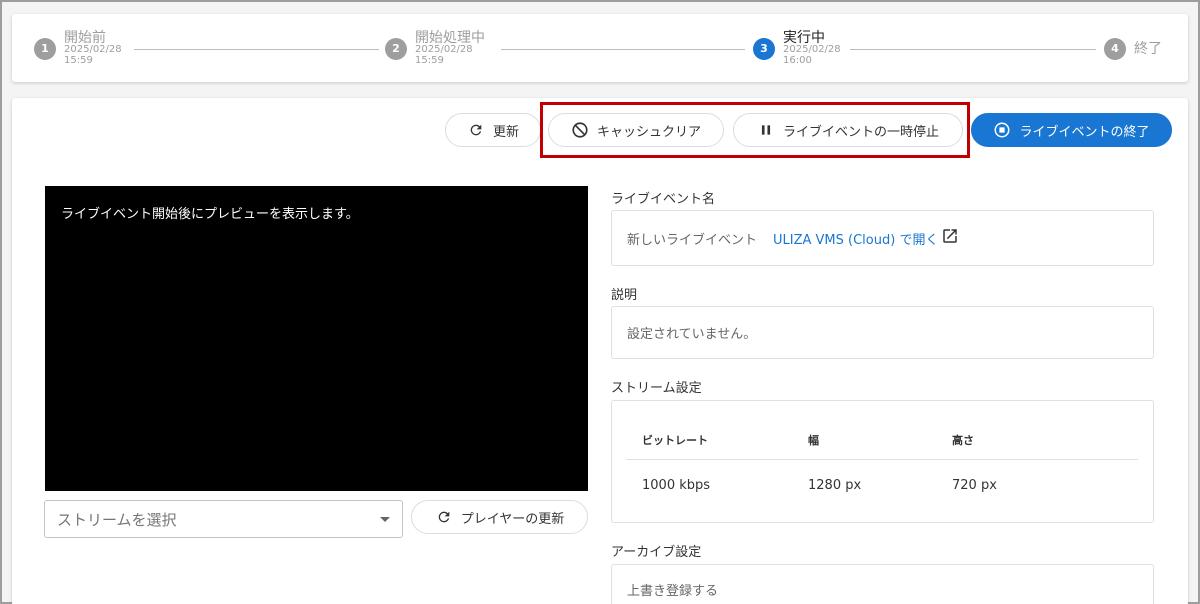  What do you see at coordinates (882, 485) in the screenshot?
I see `table-row: 1000 kbps 1280 px 720 px` at bounding box center [882, 485].